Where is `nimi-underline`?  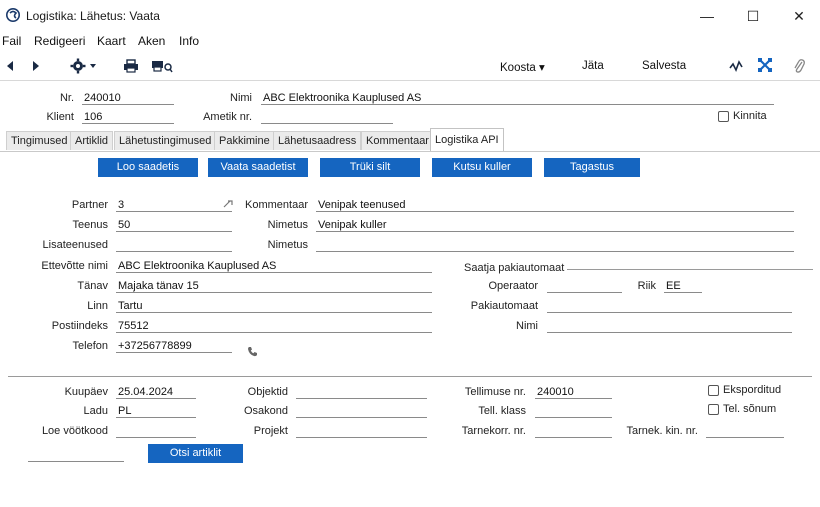
nimi-underline is located at coordinates (517, 104).